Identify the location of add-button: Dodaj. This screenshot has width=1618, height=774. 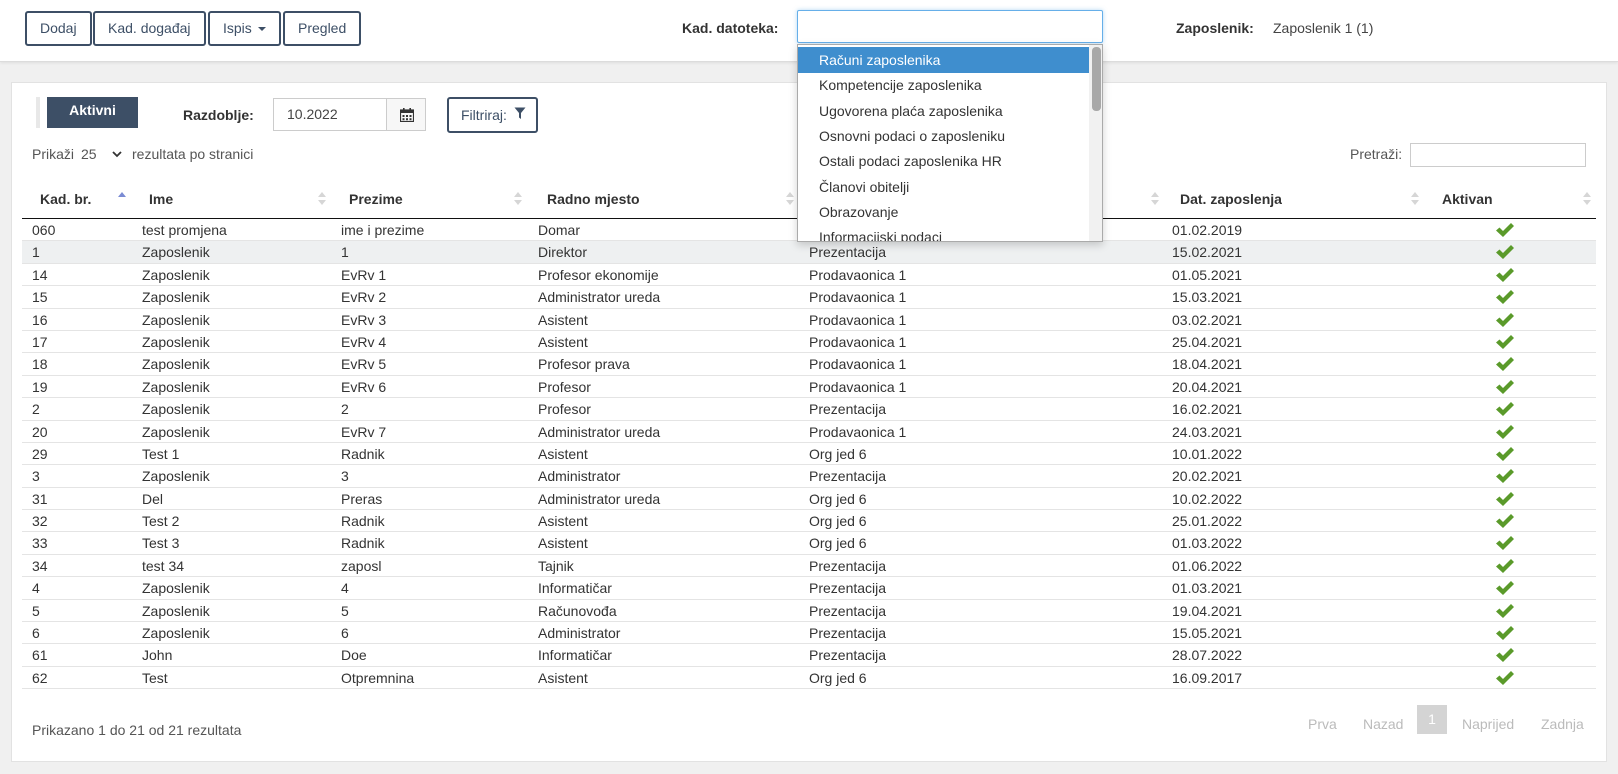
(58, 28).